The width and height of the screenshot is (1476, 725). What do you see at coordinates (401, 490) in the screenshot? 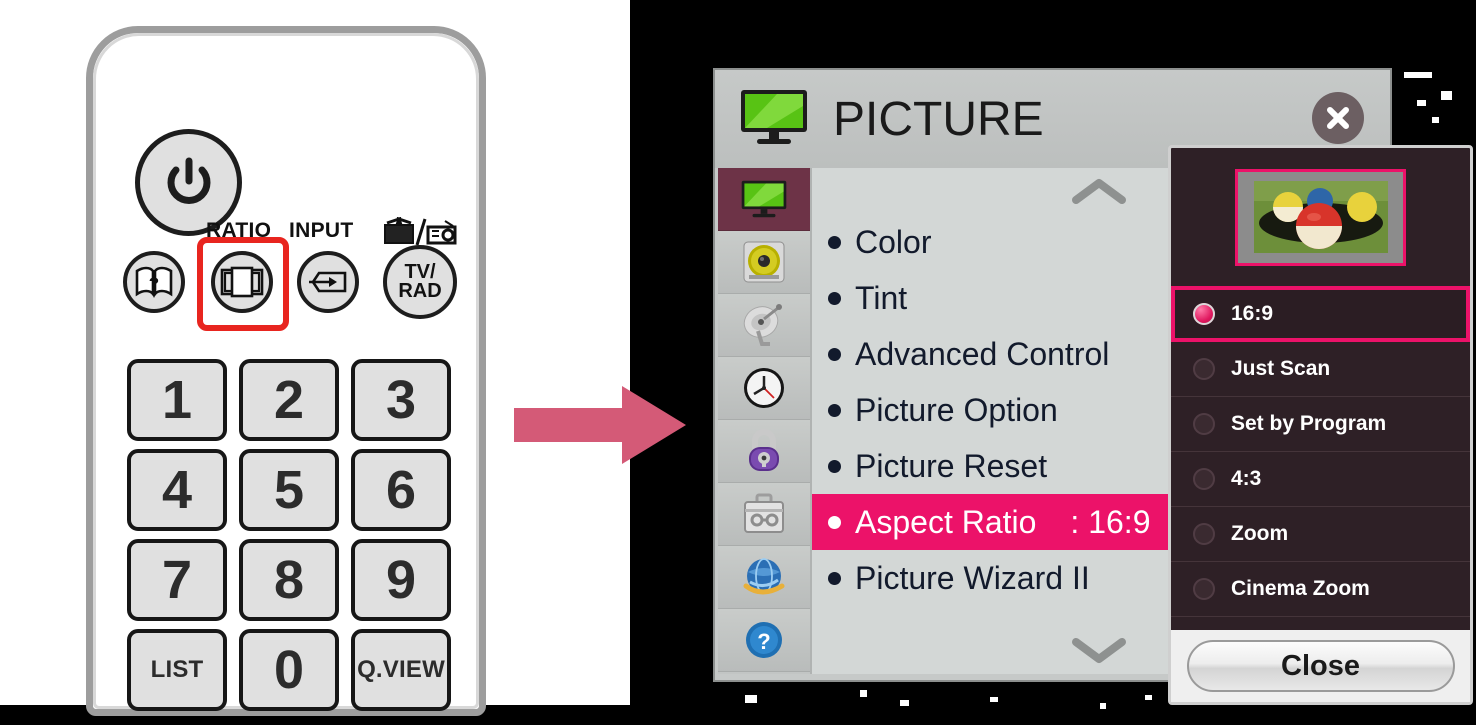
I see `key-6: 6` at bounding box center [401, 490].